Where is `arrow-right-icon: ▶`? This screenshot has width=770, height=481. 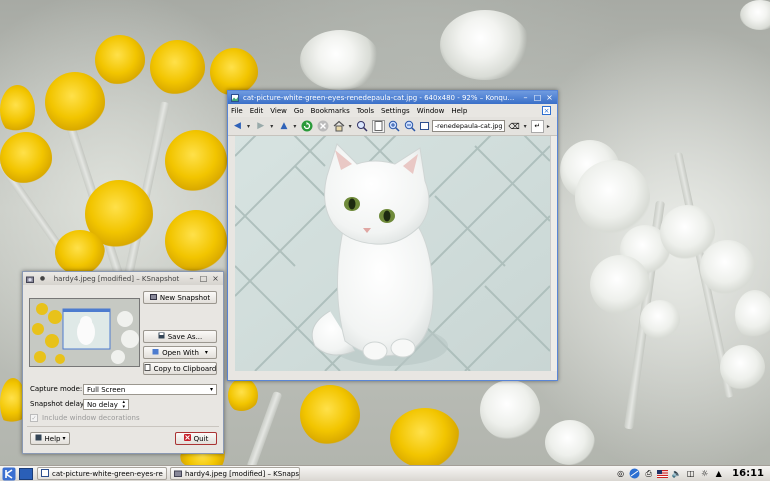 arrow-right-icon: ▶ is located at coordinates (260, 126).